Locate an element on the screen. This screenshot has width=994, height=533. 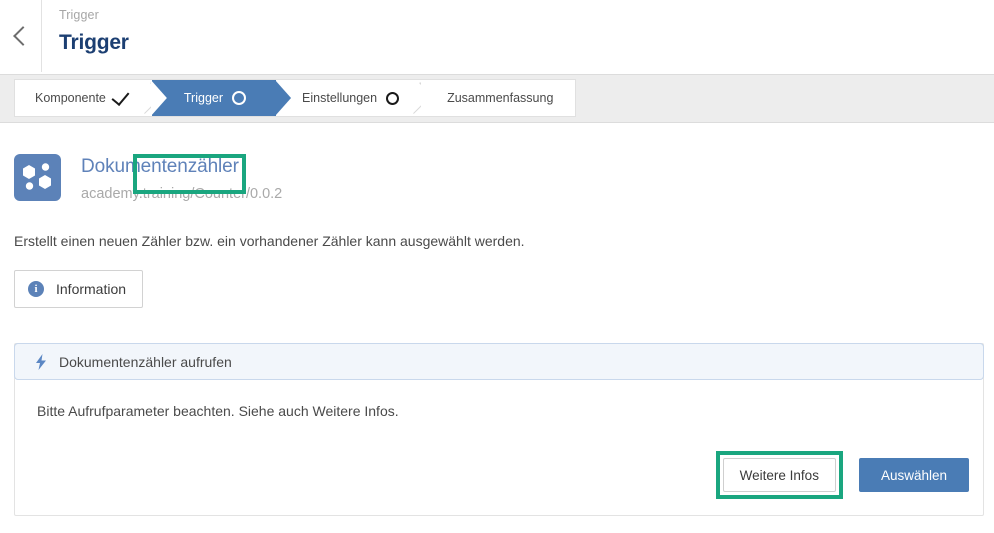
step-zusammenfassung-label: Zusammenfassung is located at coordinates (500, 98).